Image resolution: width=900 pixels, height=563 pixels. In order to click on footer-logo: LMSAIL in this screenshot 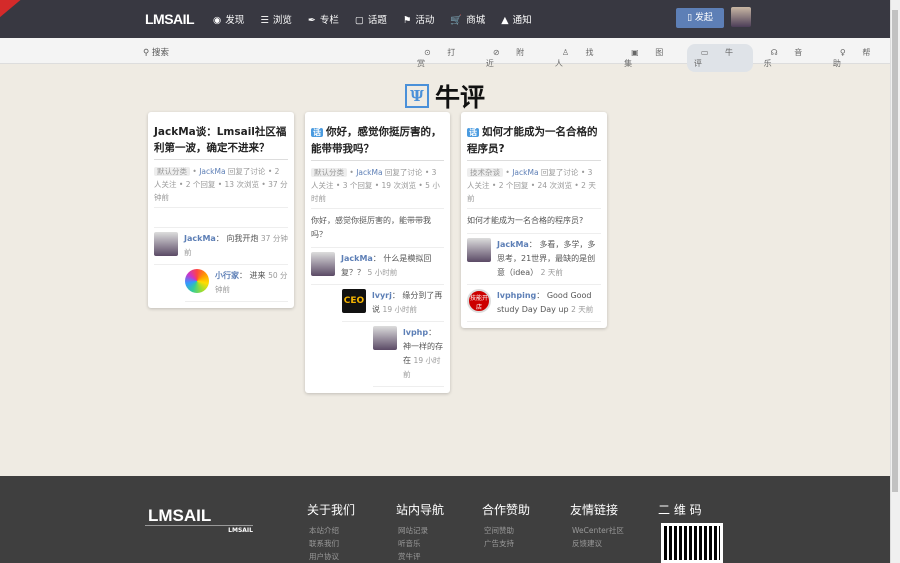, I will do `click(180, 515)`.